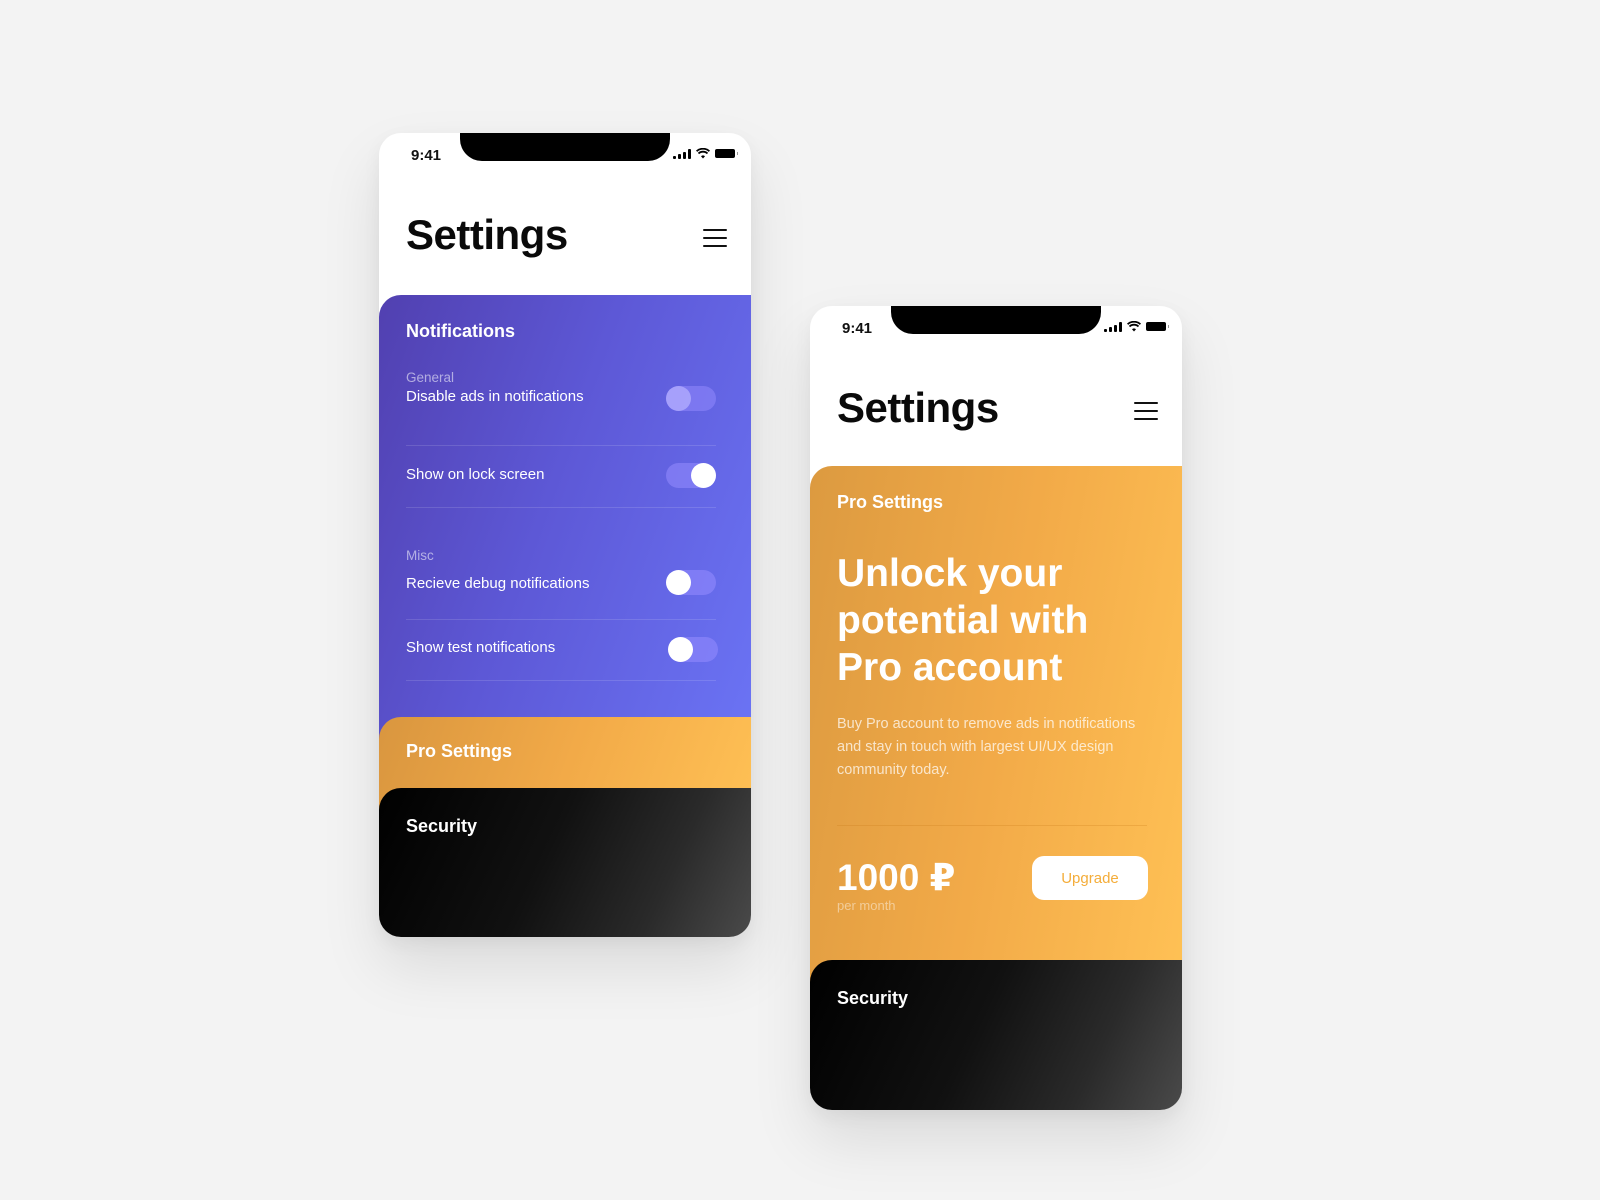 The width and height of the screenshot is (1600, 1200). I want to click on setting-row-debug: Recieve debug notifications, so click(561, 589).